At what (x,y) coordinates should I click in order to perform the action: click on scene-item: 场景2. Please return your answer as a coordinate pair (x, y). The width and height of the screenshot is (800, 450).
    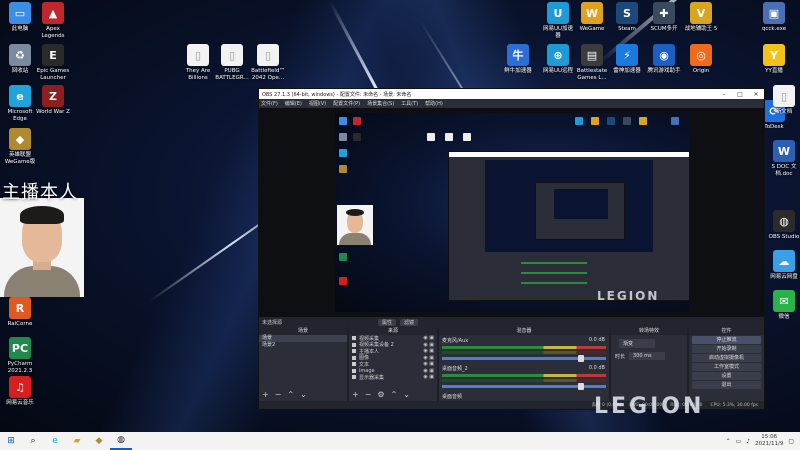
    Looking at the image, I should click on (303, 345).